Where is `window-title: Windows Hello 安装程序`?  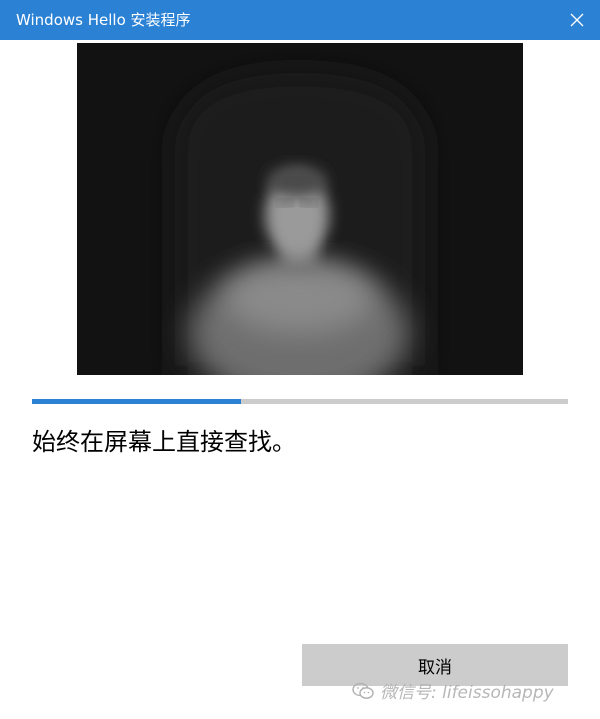 window-title: Windows Hello 安装程序 is located at coordinates (103, 20).